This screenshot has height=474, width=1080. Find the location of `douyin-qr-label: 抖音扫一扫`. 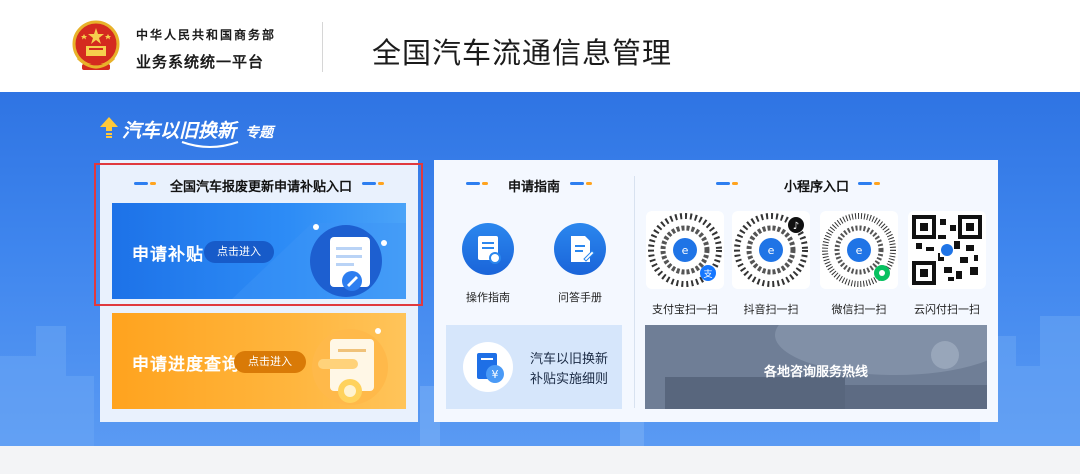

douyin-qr-label: 抖音扫一扫 is located at coordinates (771, 309).